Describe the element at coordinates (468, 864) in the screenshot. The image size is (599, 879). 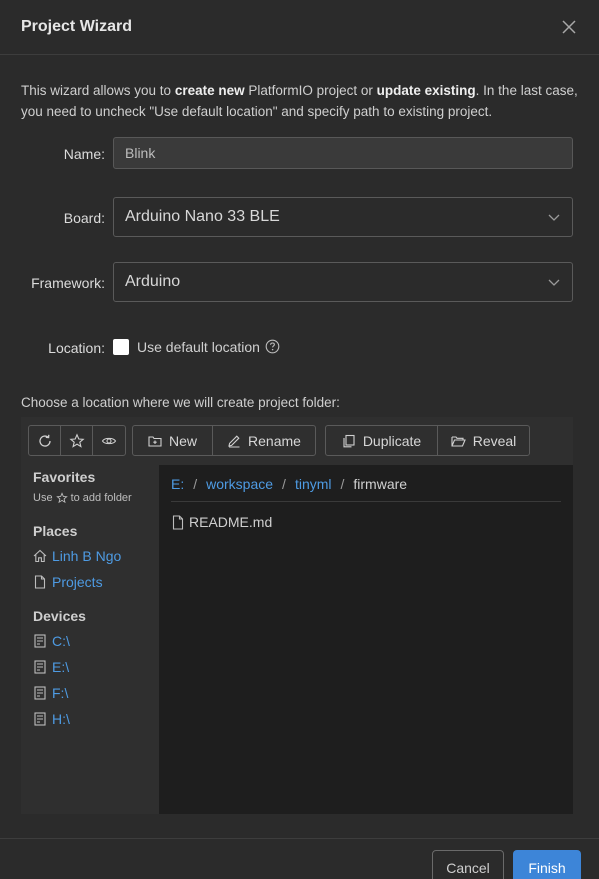
I see `cancel-button: Cancel` at that location.